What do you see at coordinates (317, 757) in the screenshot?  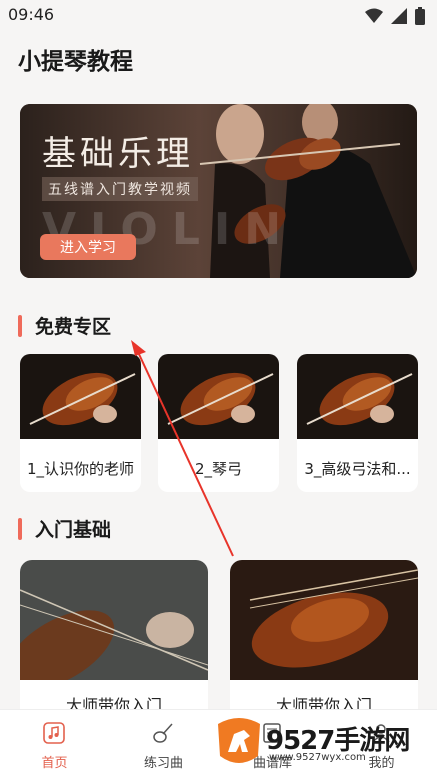 I see `watermark-url: www.9527wyx.com` at bounding box center [317, 757].